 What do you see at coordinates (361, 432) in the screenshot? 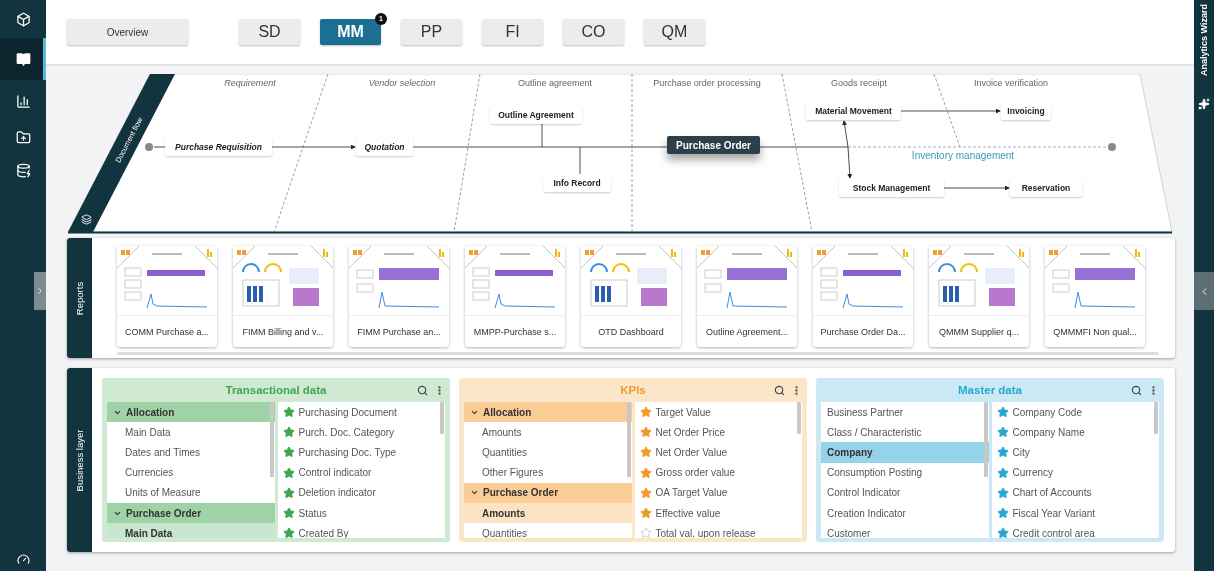
I see `field-item: Purch. Doc. Category` at bounding box center [361, 432].